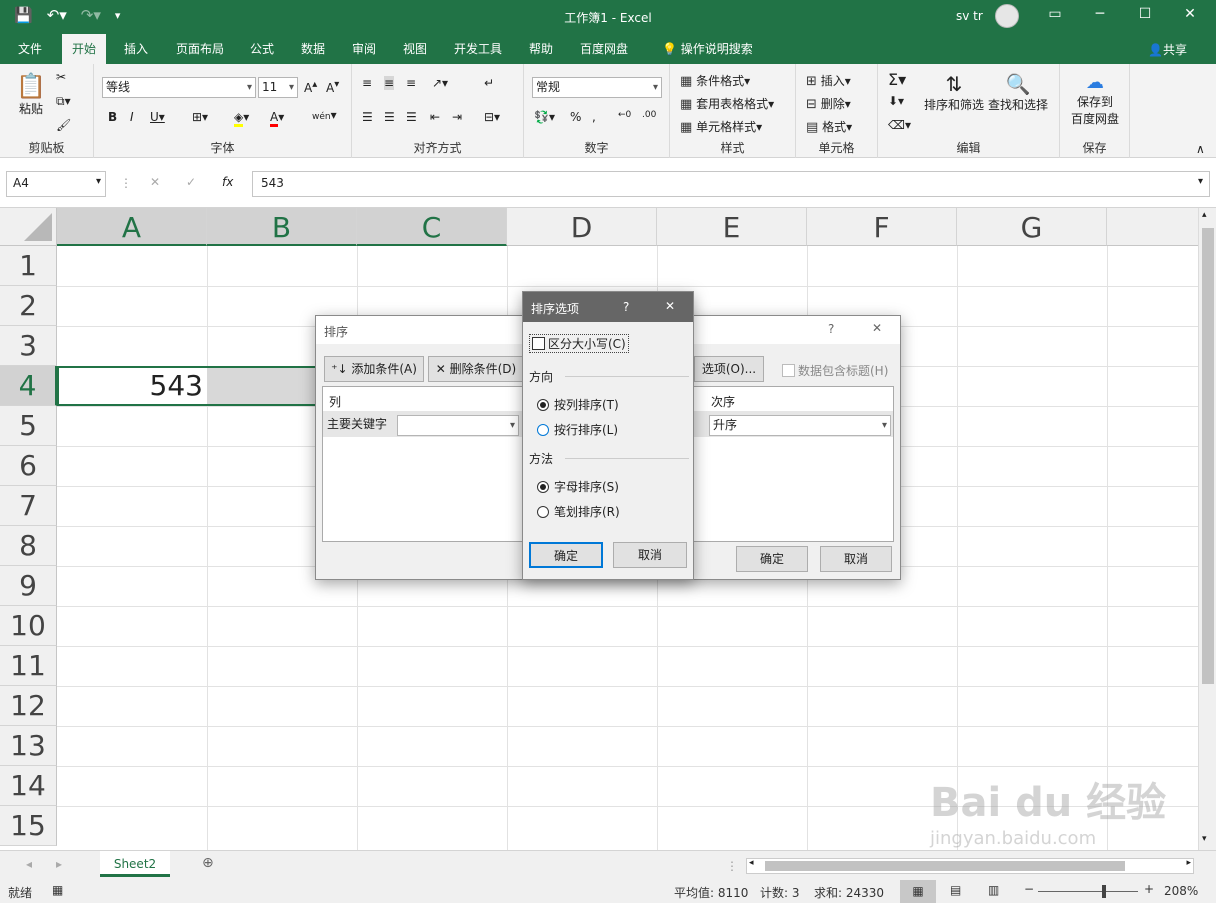 The width and height of the screenshot is (1216, 903). I want to click on share-button: 👤共享, so click(1167, 49).